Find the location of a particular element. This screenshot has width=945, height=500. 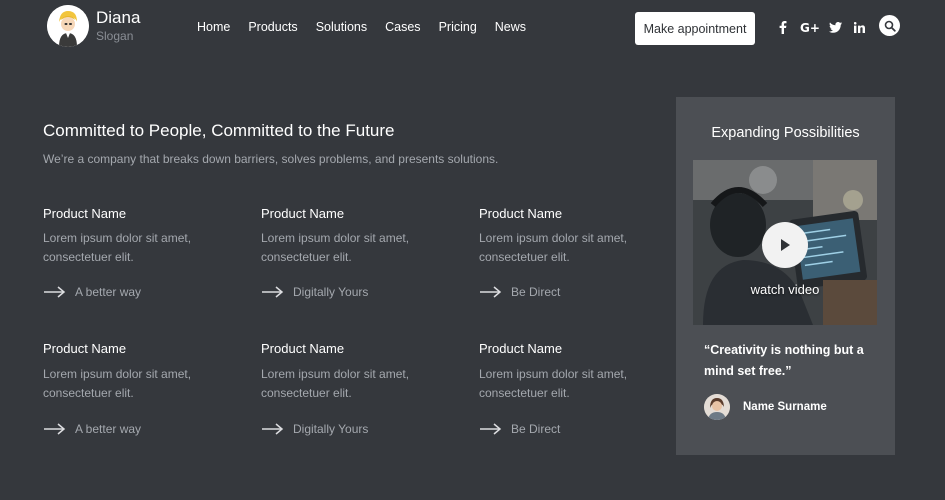

brand-name: Diana is located at coordinates (118, 17).